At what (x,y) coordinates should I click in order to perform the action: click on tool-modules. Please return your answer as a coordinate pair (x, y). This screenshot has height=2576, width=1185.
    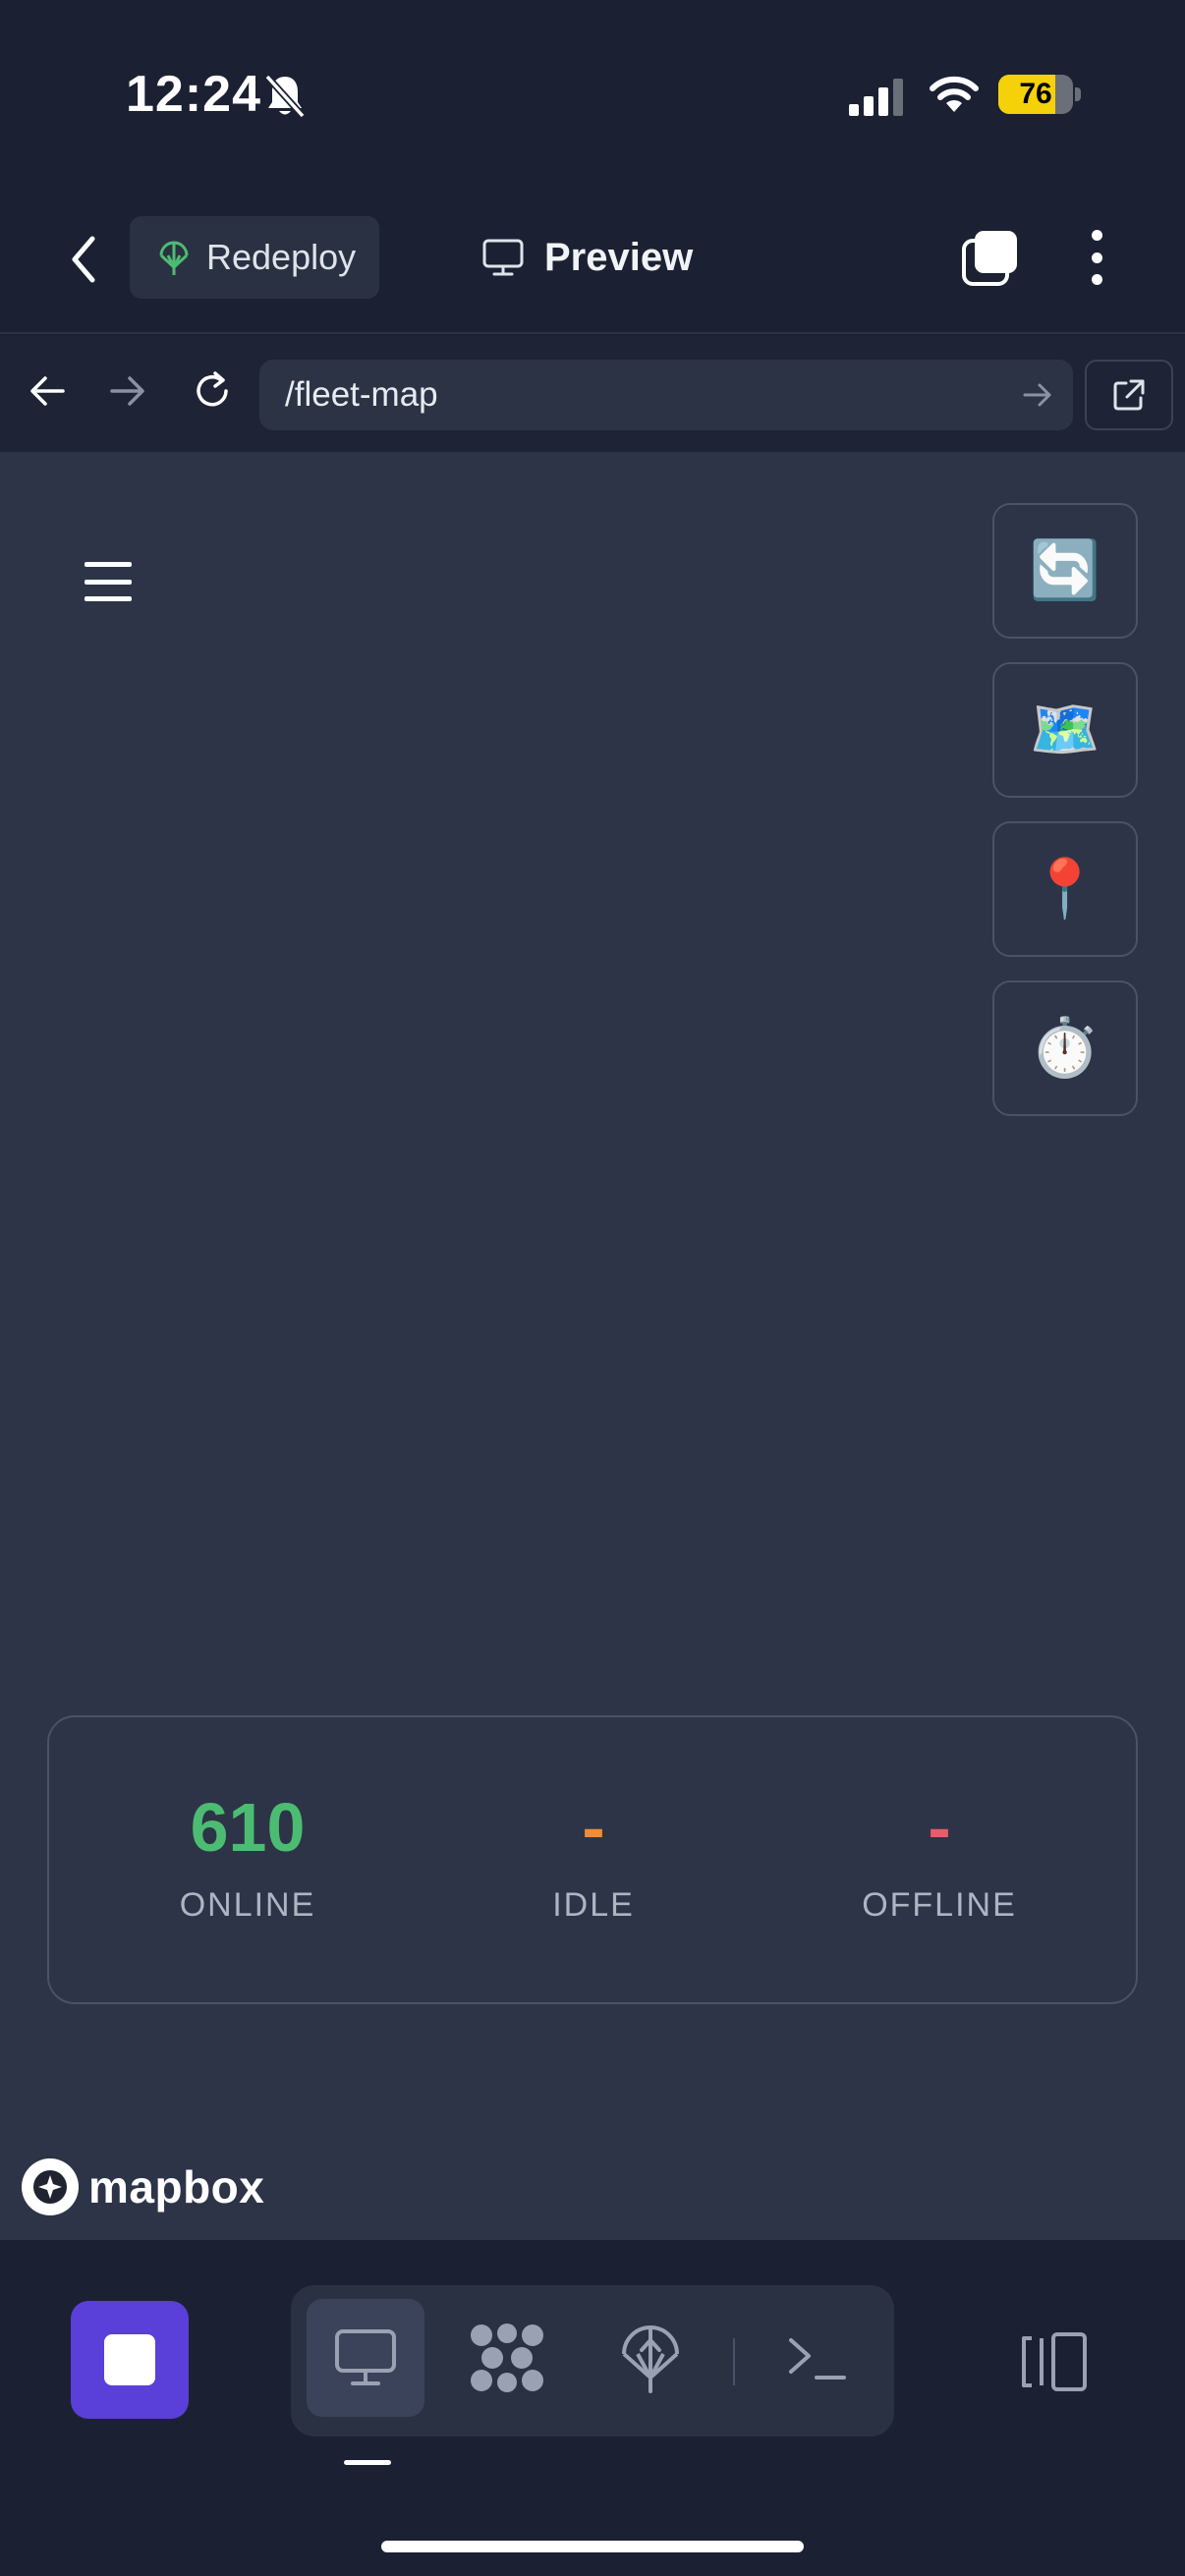
    Looking at the image, I should click on (507, 2358).